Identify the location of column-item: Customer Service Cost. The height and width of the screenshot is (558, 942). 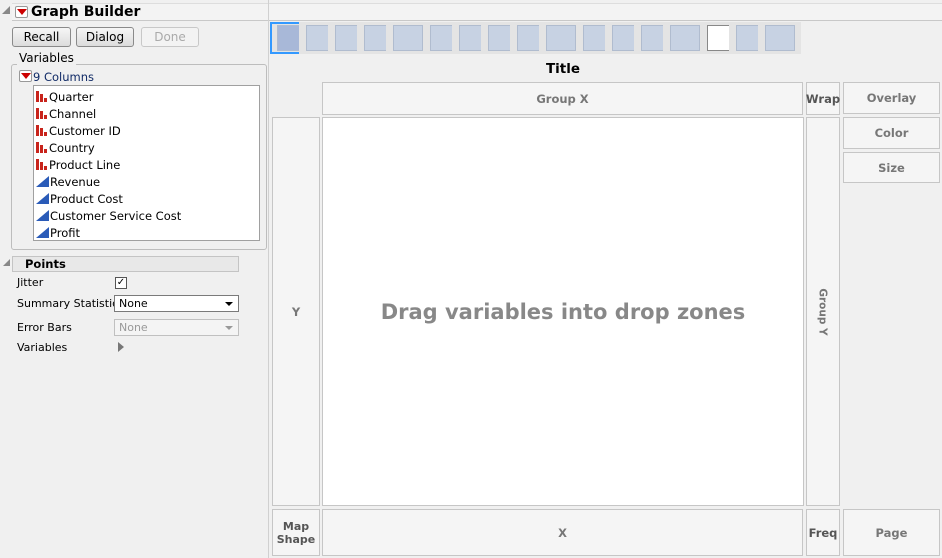
(146, 215).